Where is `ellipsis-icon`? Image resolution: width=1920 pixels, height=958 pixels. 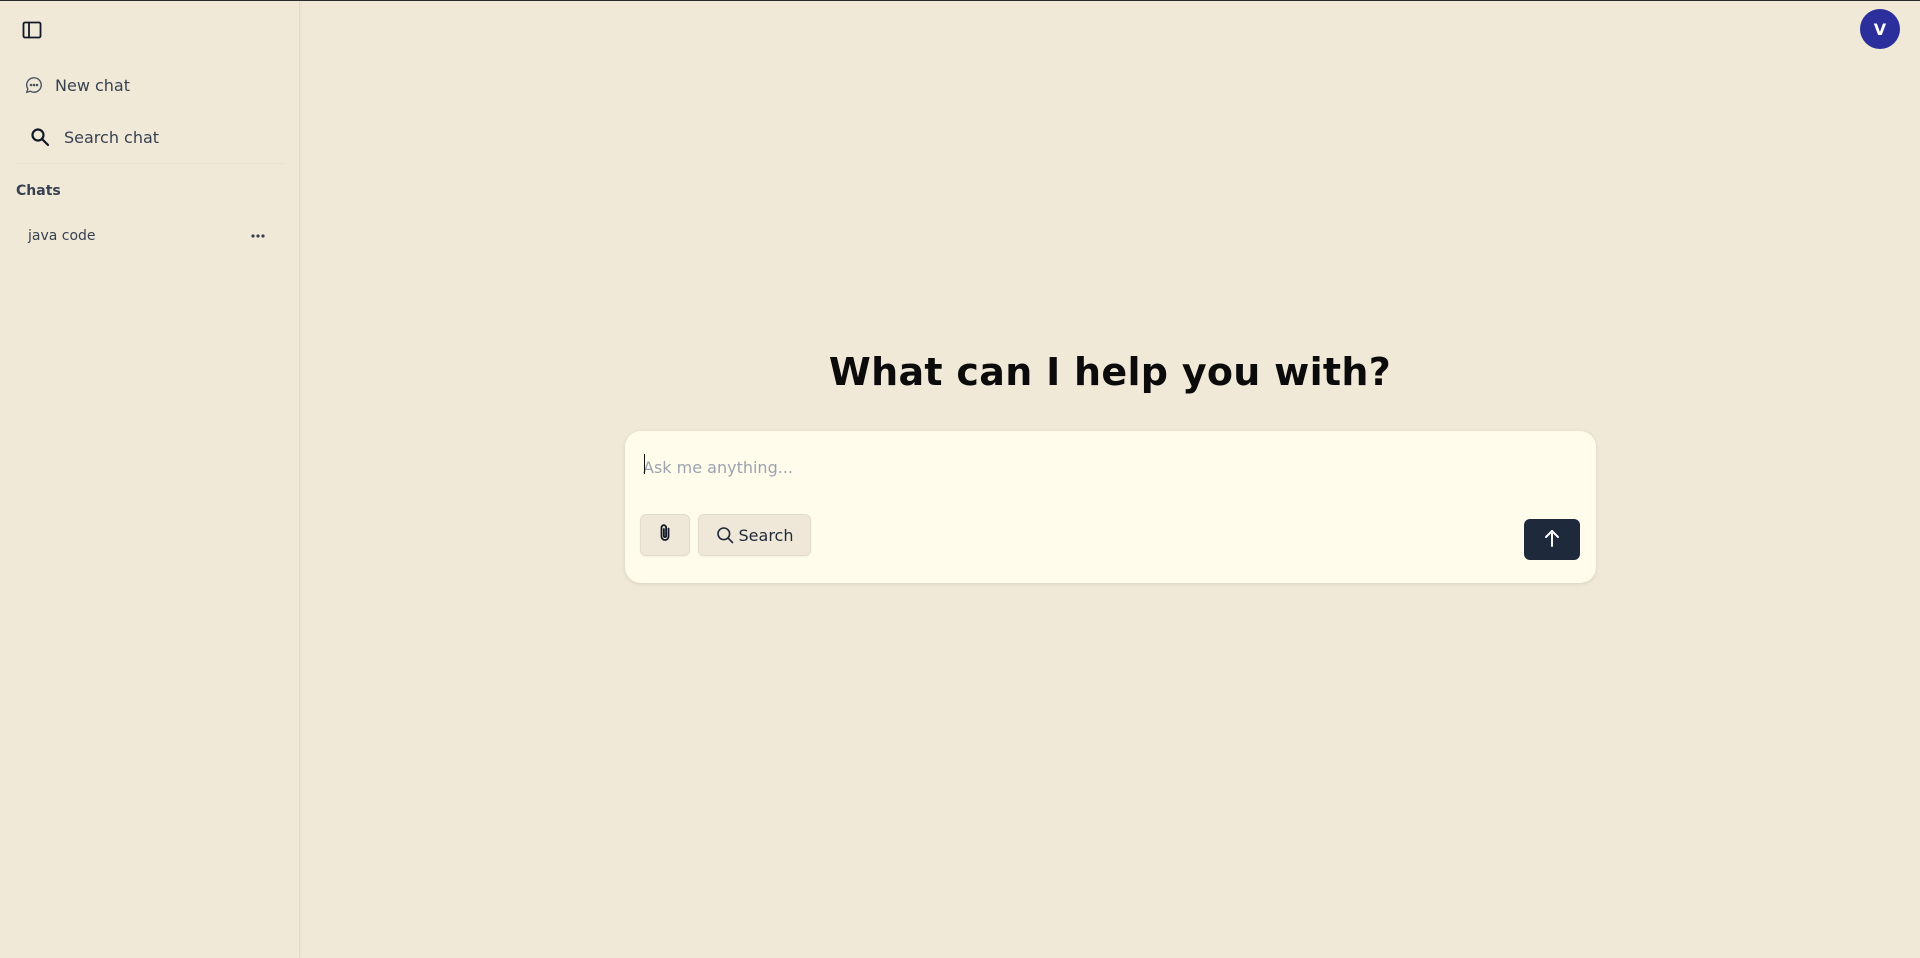 ellipsis-icon is located at coordinates (258, 236).